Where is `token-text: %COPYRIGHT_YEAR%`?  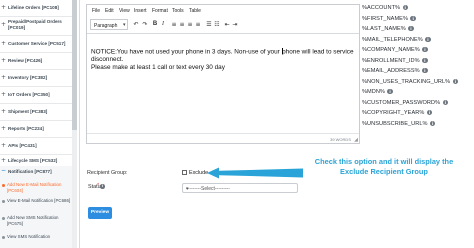
token-text: %COPYRIGHT_YEAR% is located at coordinates (393, 113).